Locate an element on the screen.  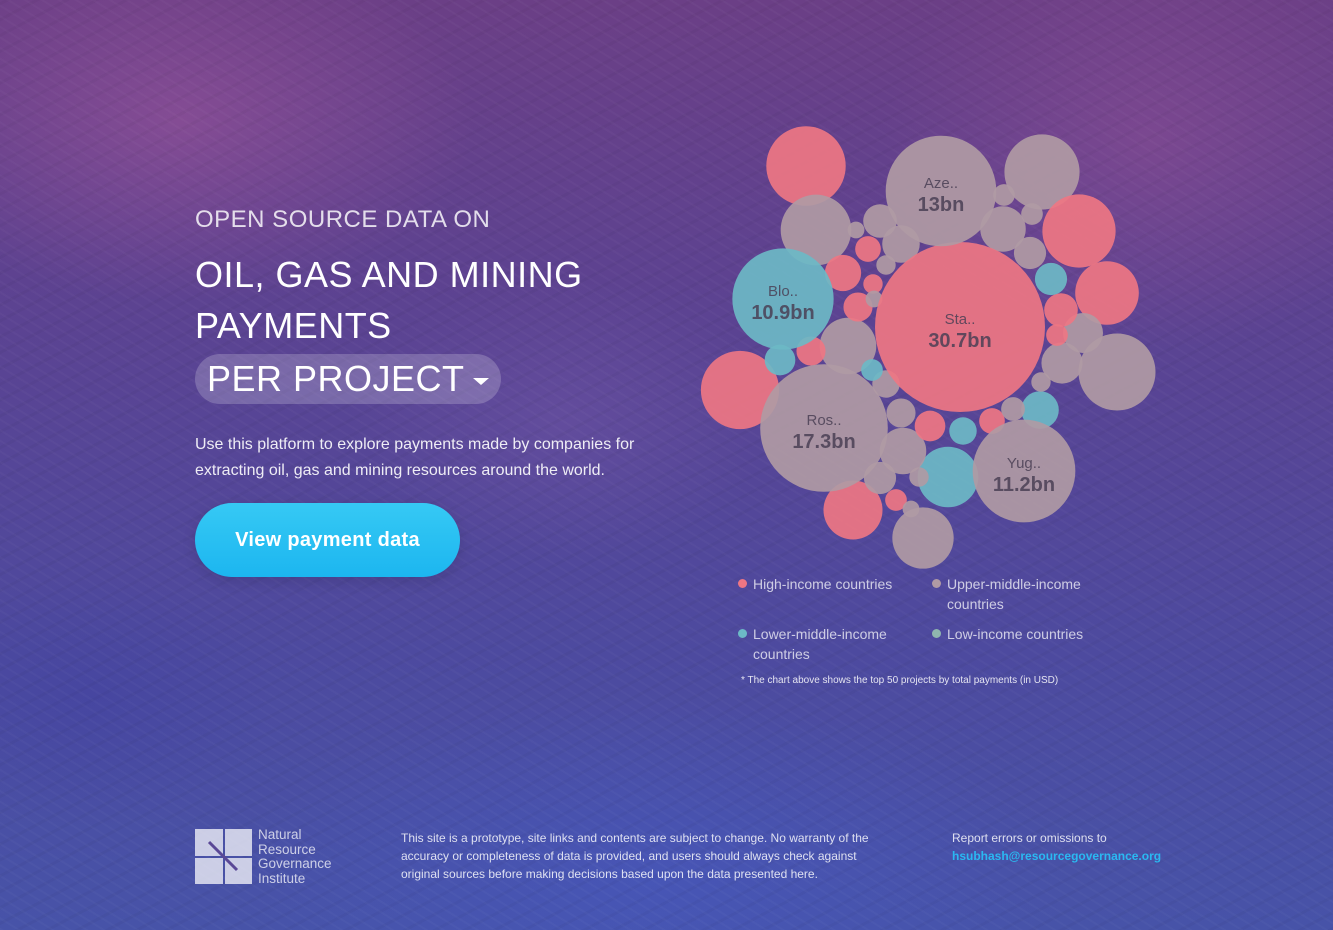
legend-label-upper-middle-income: Upper-middle-income countries is located at coordinates (1014, 594).